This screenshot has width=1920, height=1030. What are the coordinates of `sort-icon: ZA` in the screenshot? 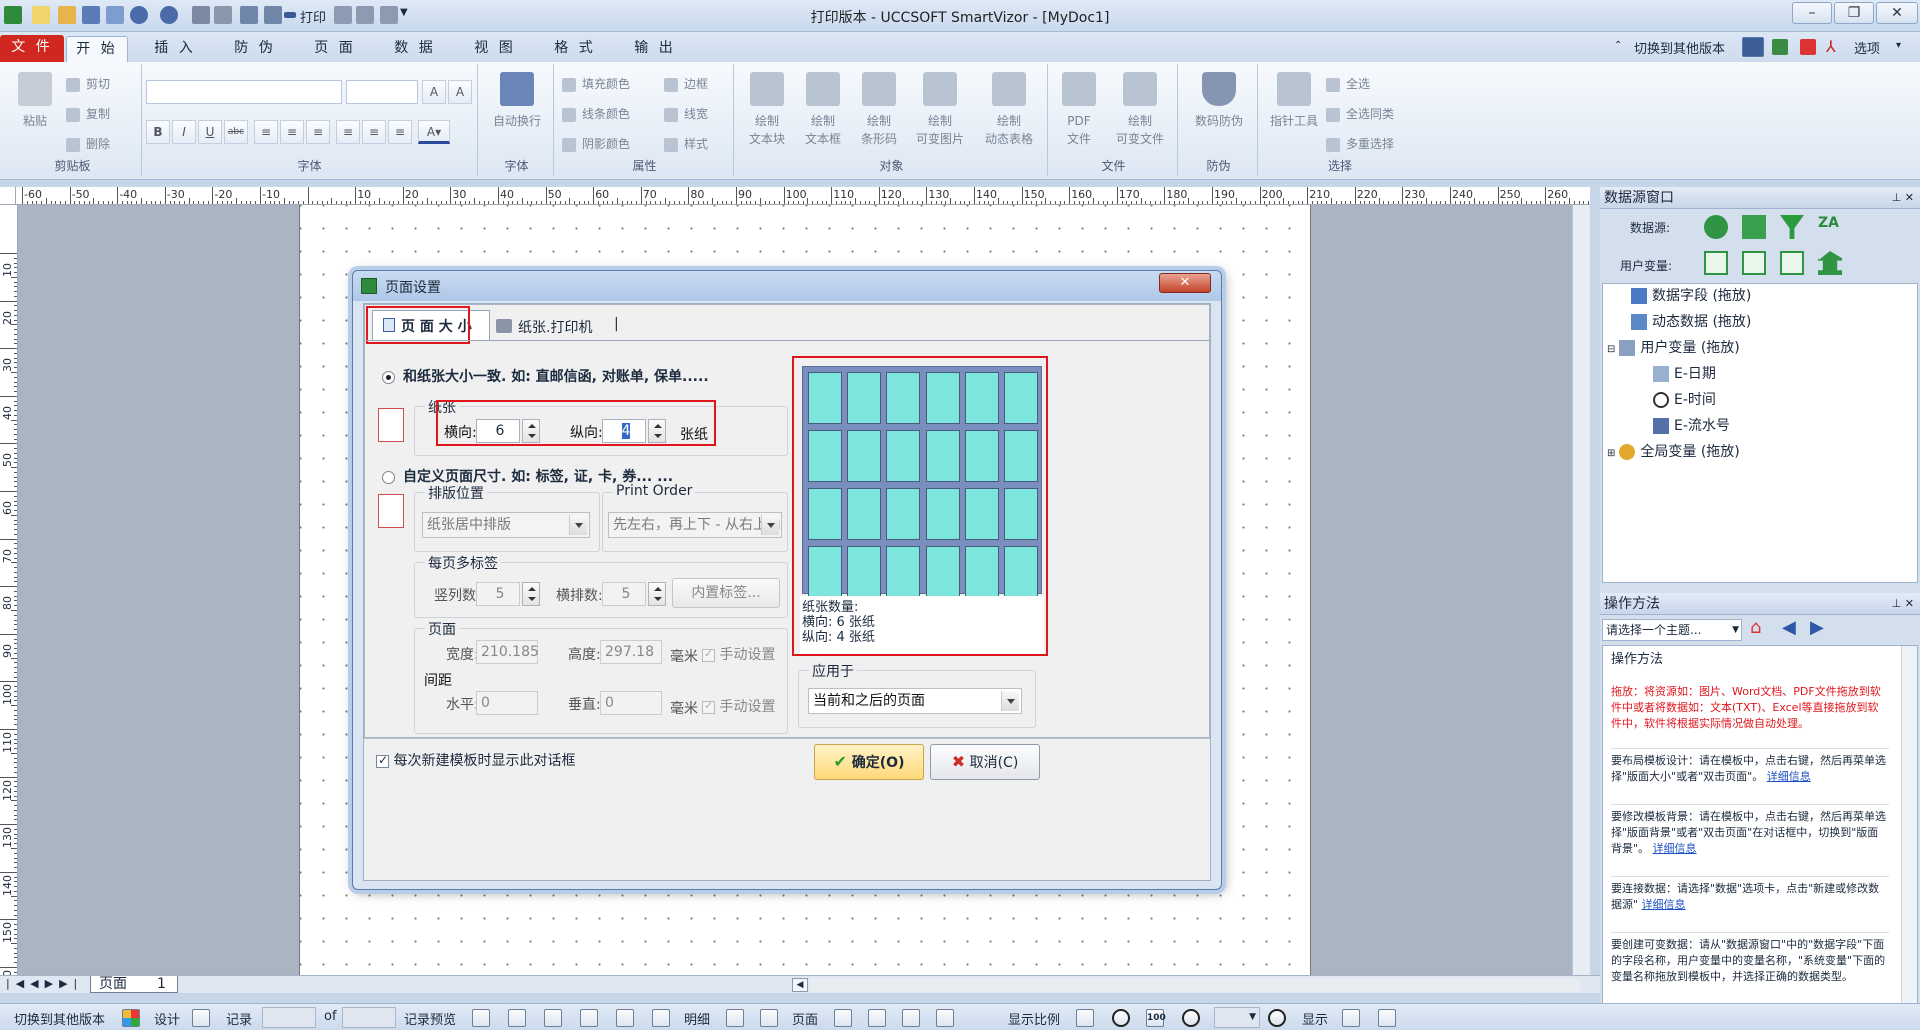 It's located at (1830, 227).